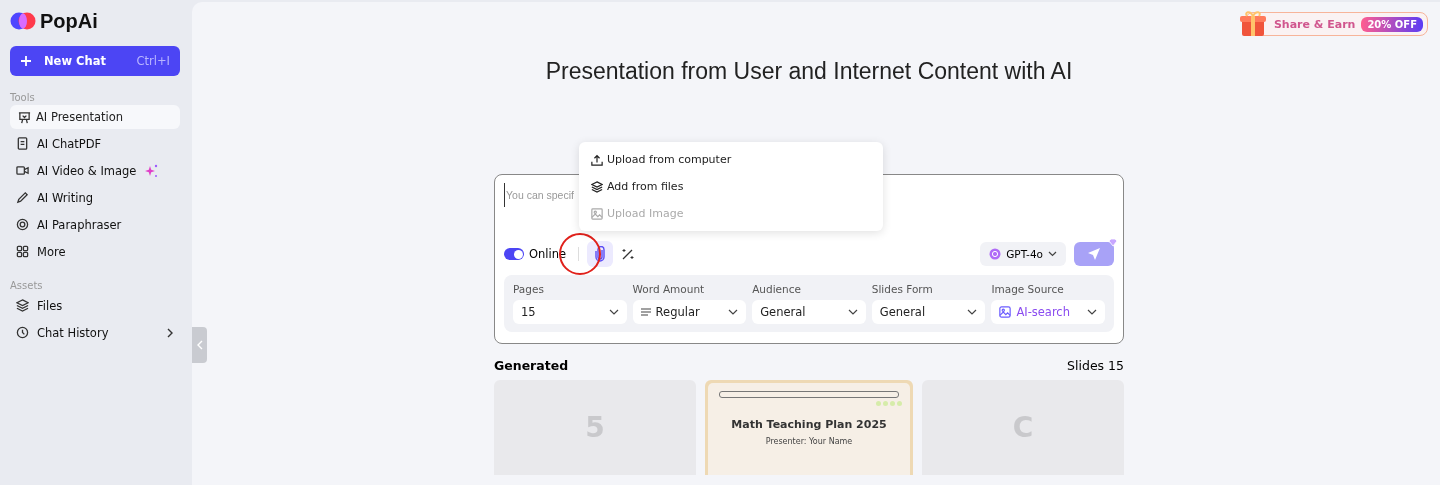 The width and height of the screenshot is (1440, 485). I want to click on collapse-handle, so click(199, 345).